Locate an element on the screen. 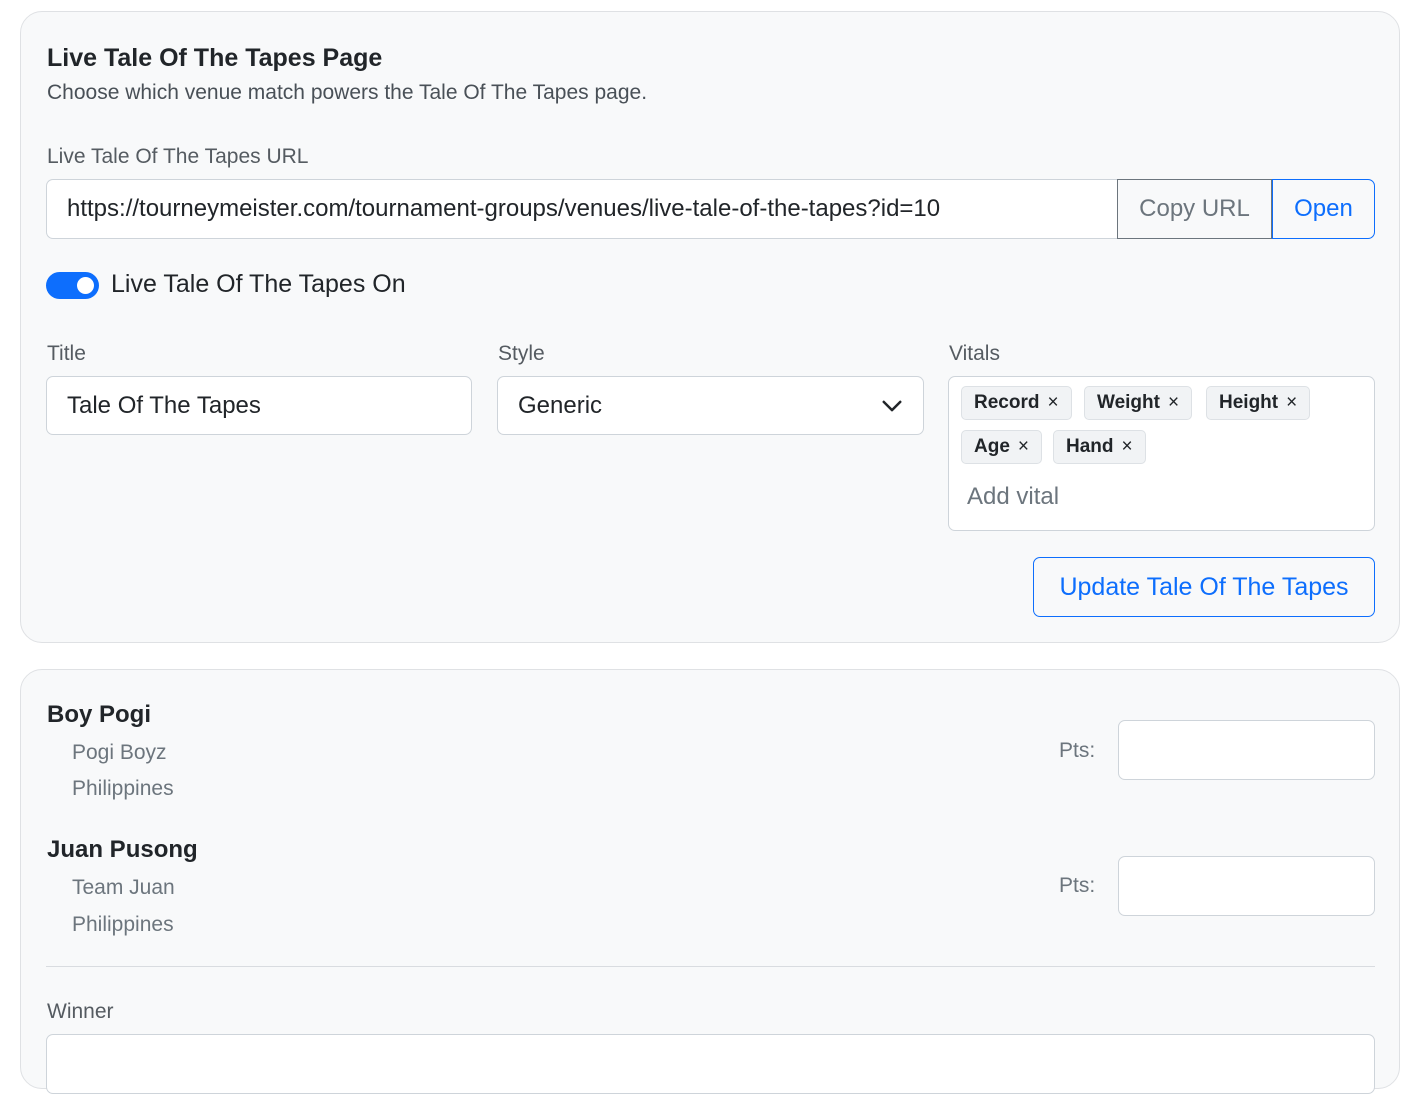 Image resolution: width=1424 pixels, height=1094 pixels. vital-tag-label: Weight is located at coordinates (1128, 402).